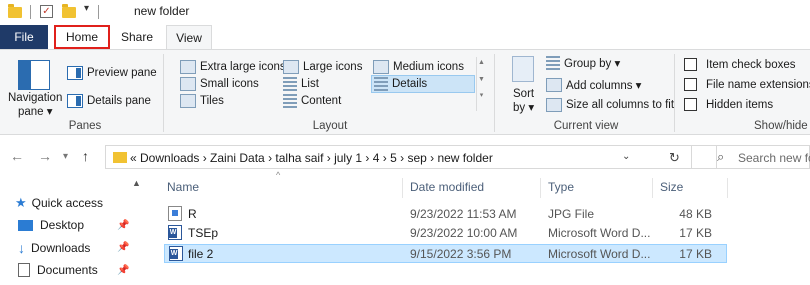  Describe the element at coordinates (75, 101) in the screenshot. I see `details-pane-icon` at that location.